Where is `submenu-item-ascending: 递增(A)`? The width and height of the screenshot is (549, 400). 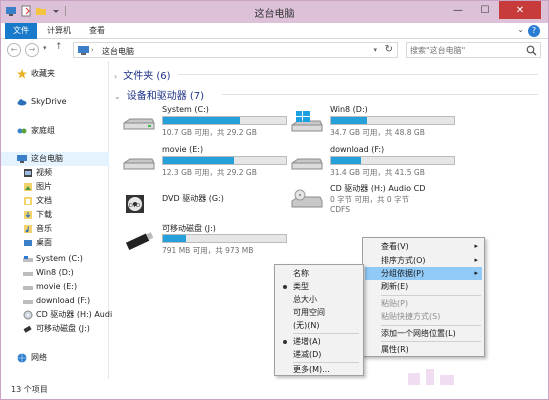 submenu-item-ascending: 递增(A) is located at coordinates (319, 341).